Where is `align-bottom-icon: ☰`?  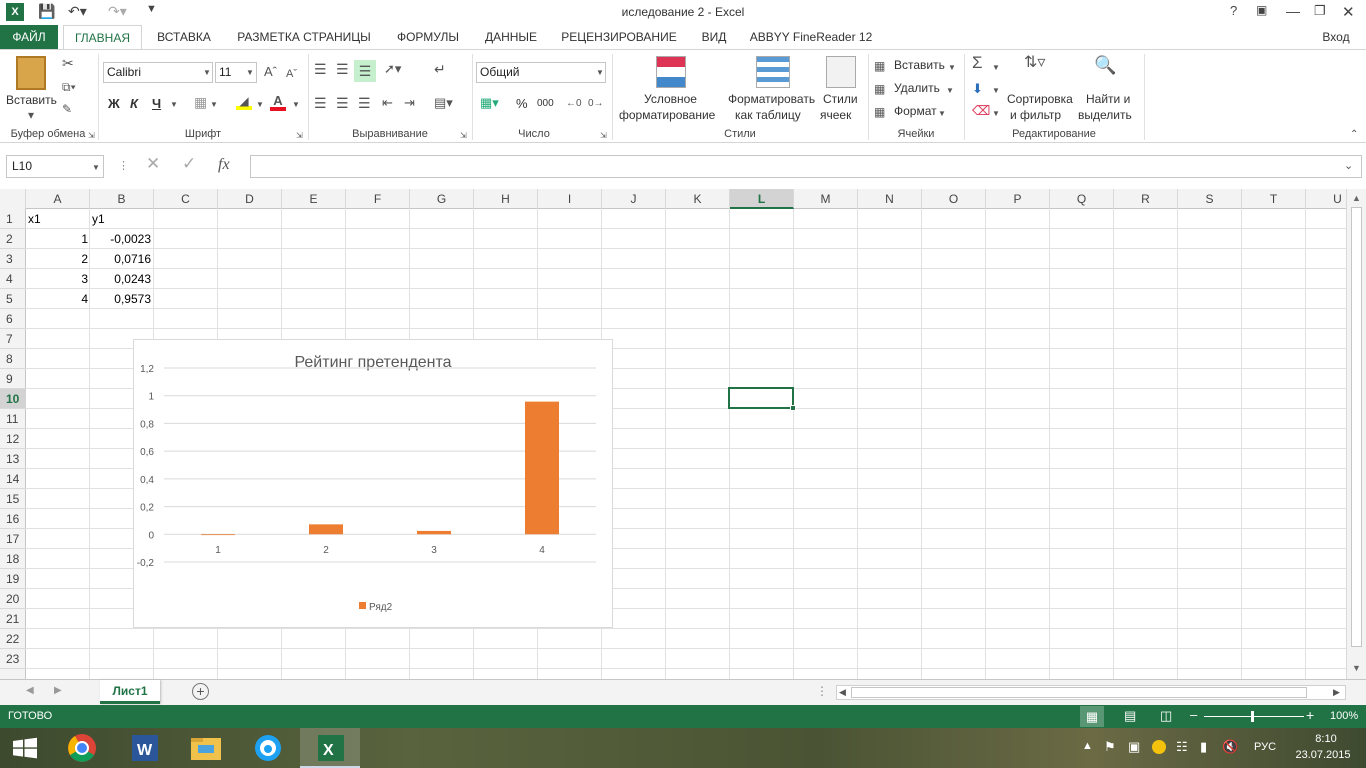
align-bottom-icon: ☰ is located at coordinates (365, 71).